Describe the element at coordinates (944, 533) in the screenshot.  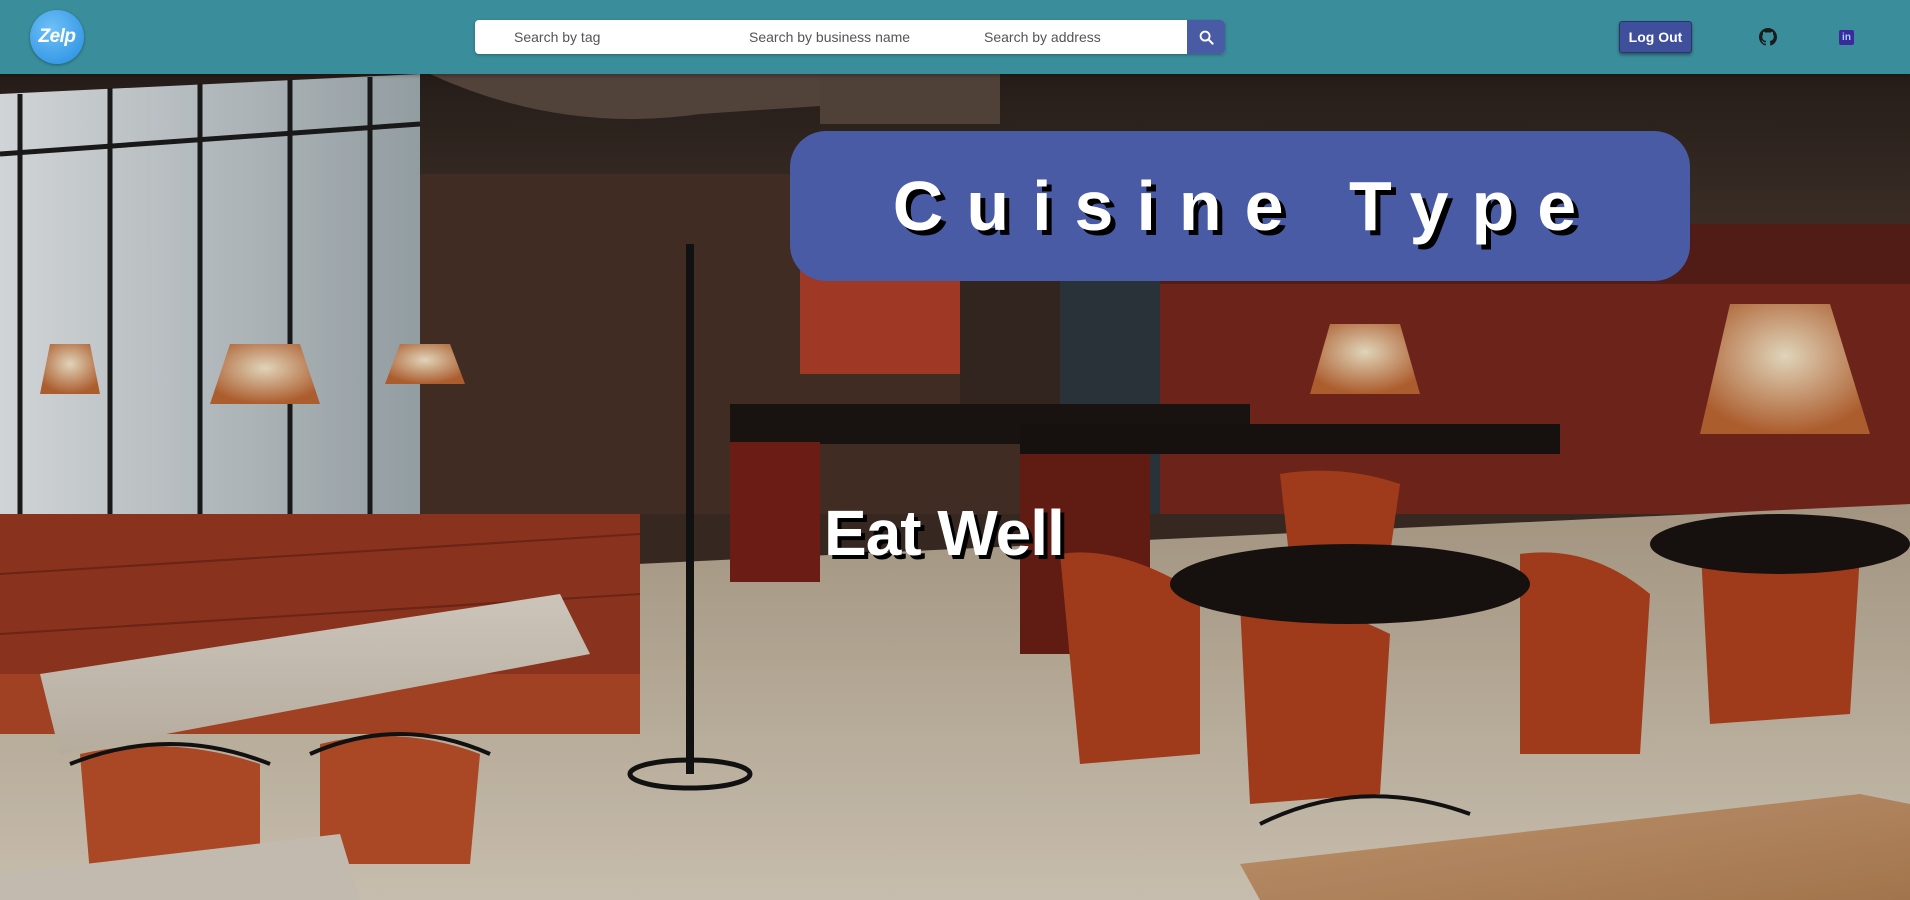
I see `eat-well-tagline: Eat Well` at that location.